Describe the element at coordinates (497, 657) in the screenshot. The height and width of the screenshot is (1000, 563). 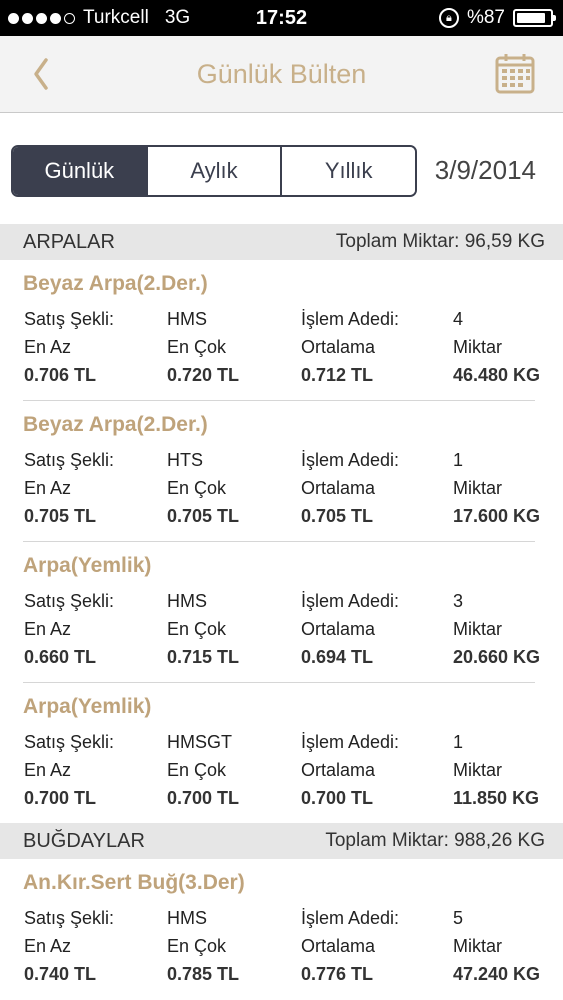
I see `quantity-value: 20.660 KG` at that location.